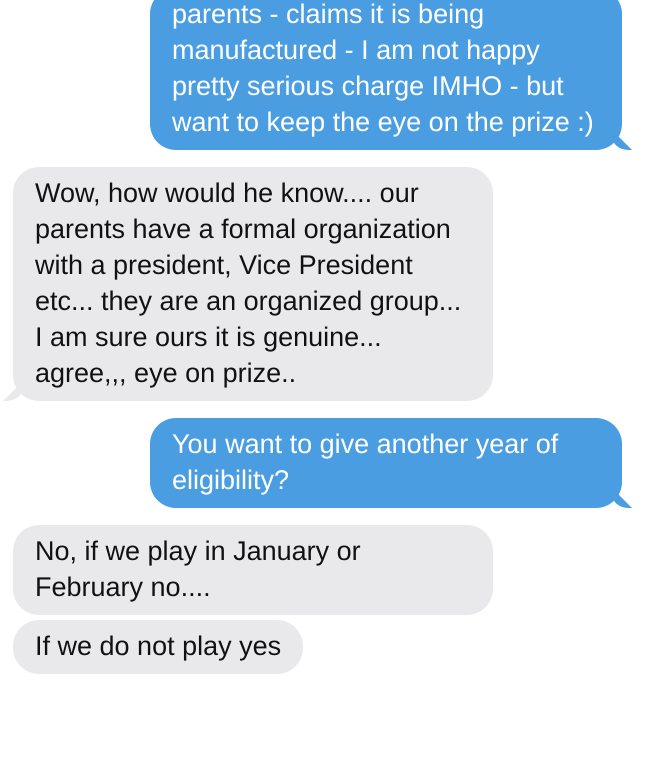 This screenshot has width=660, height=765. What do you see at coordinates (158, 647) in the screenshot?
I see `message-bubble: If we do not play yes` at bounding box center [158, 647].